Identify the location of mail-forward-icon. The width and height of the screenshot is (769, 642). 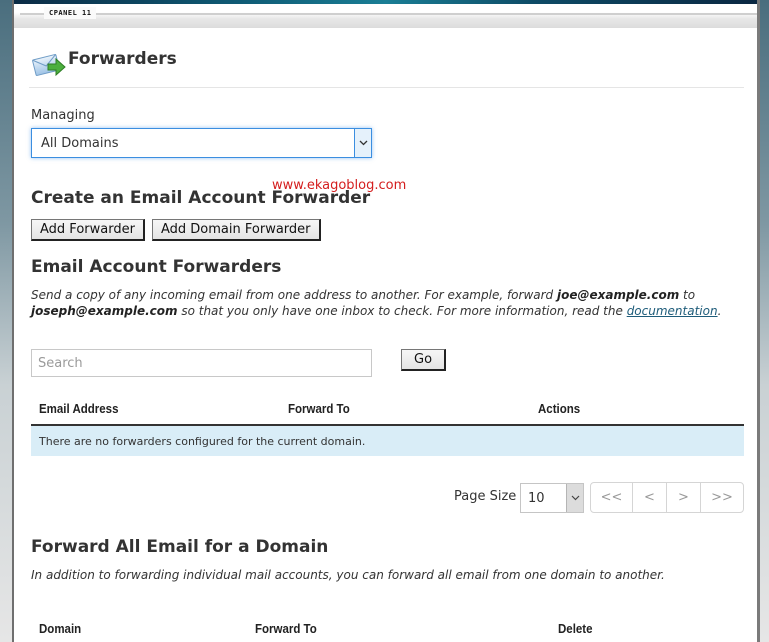
(49, 63).